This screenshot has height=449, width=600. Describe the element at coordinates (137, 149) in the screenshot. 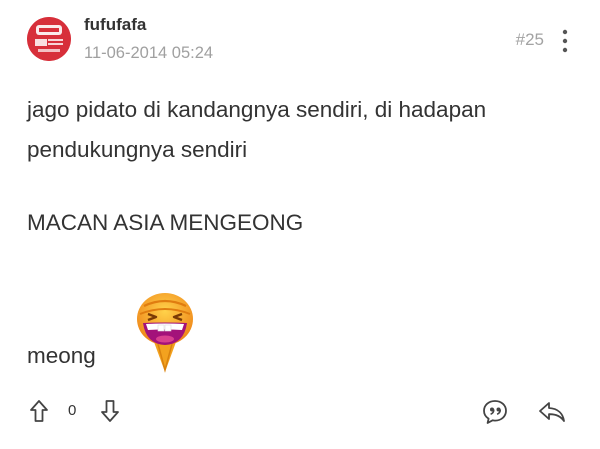

I see `post-body-line: pendukungnya sendiri` at that location.